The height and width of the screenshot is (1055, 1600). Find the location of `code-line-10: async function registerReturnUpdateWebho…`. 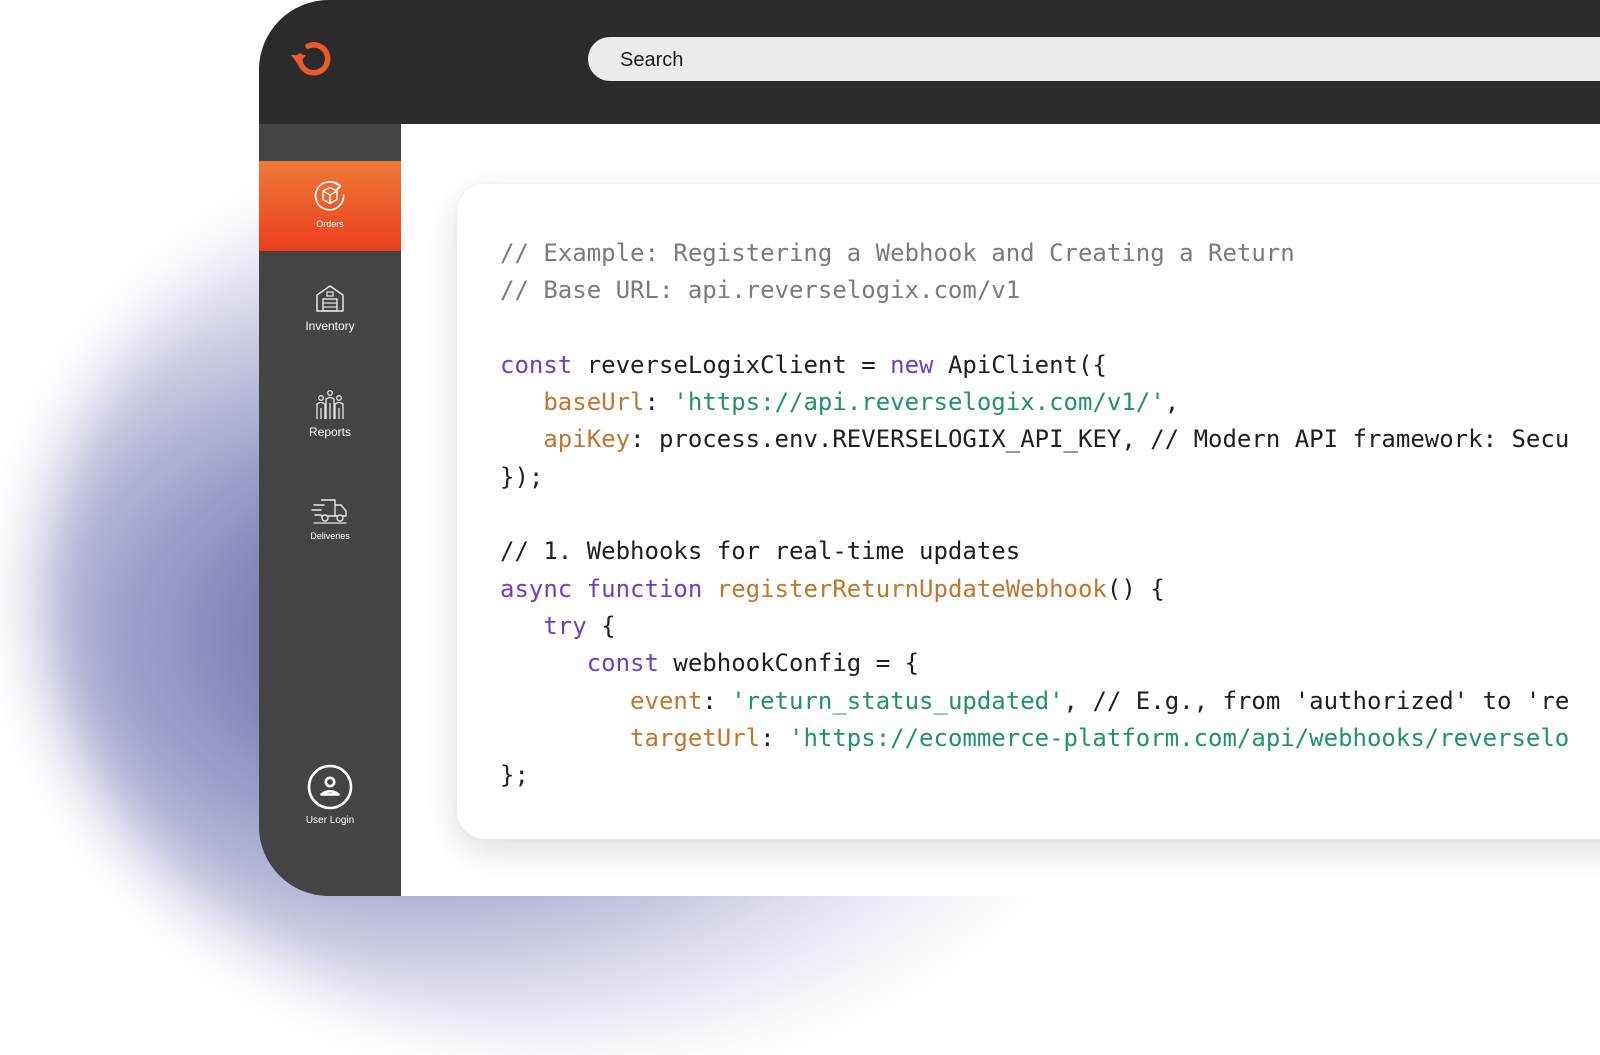

code-line-10: async function registerReturnUpdateWebho… is located at coordinates (1034, 589).